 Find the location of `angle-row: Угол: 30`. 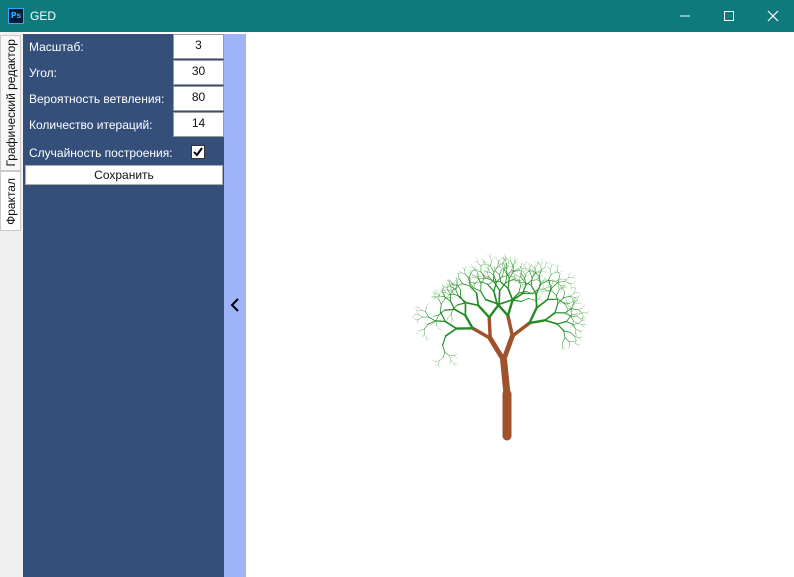

angle-row: Угол: 30 is located at coordinates (123, 72).